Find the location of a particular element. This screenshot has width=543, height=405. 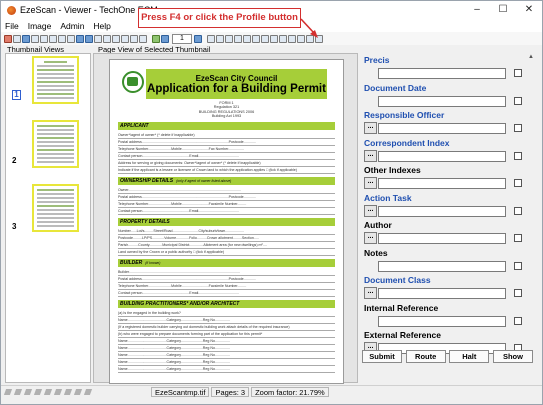

responsible-officer-input is located at coordinates (442, 128).